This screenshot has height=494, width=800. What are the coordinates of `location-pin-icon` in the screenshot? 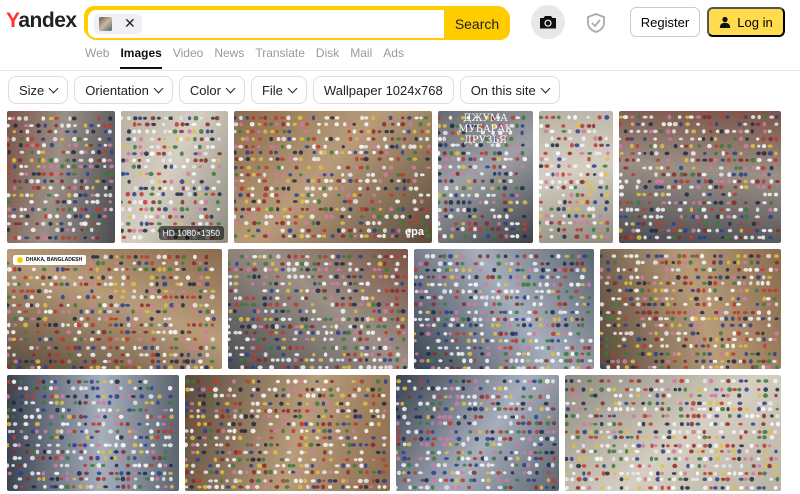 It's located at (20, 260).